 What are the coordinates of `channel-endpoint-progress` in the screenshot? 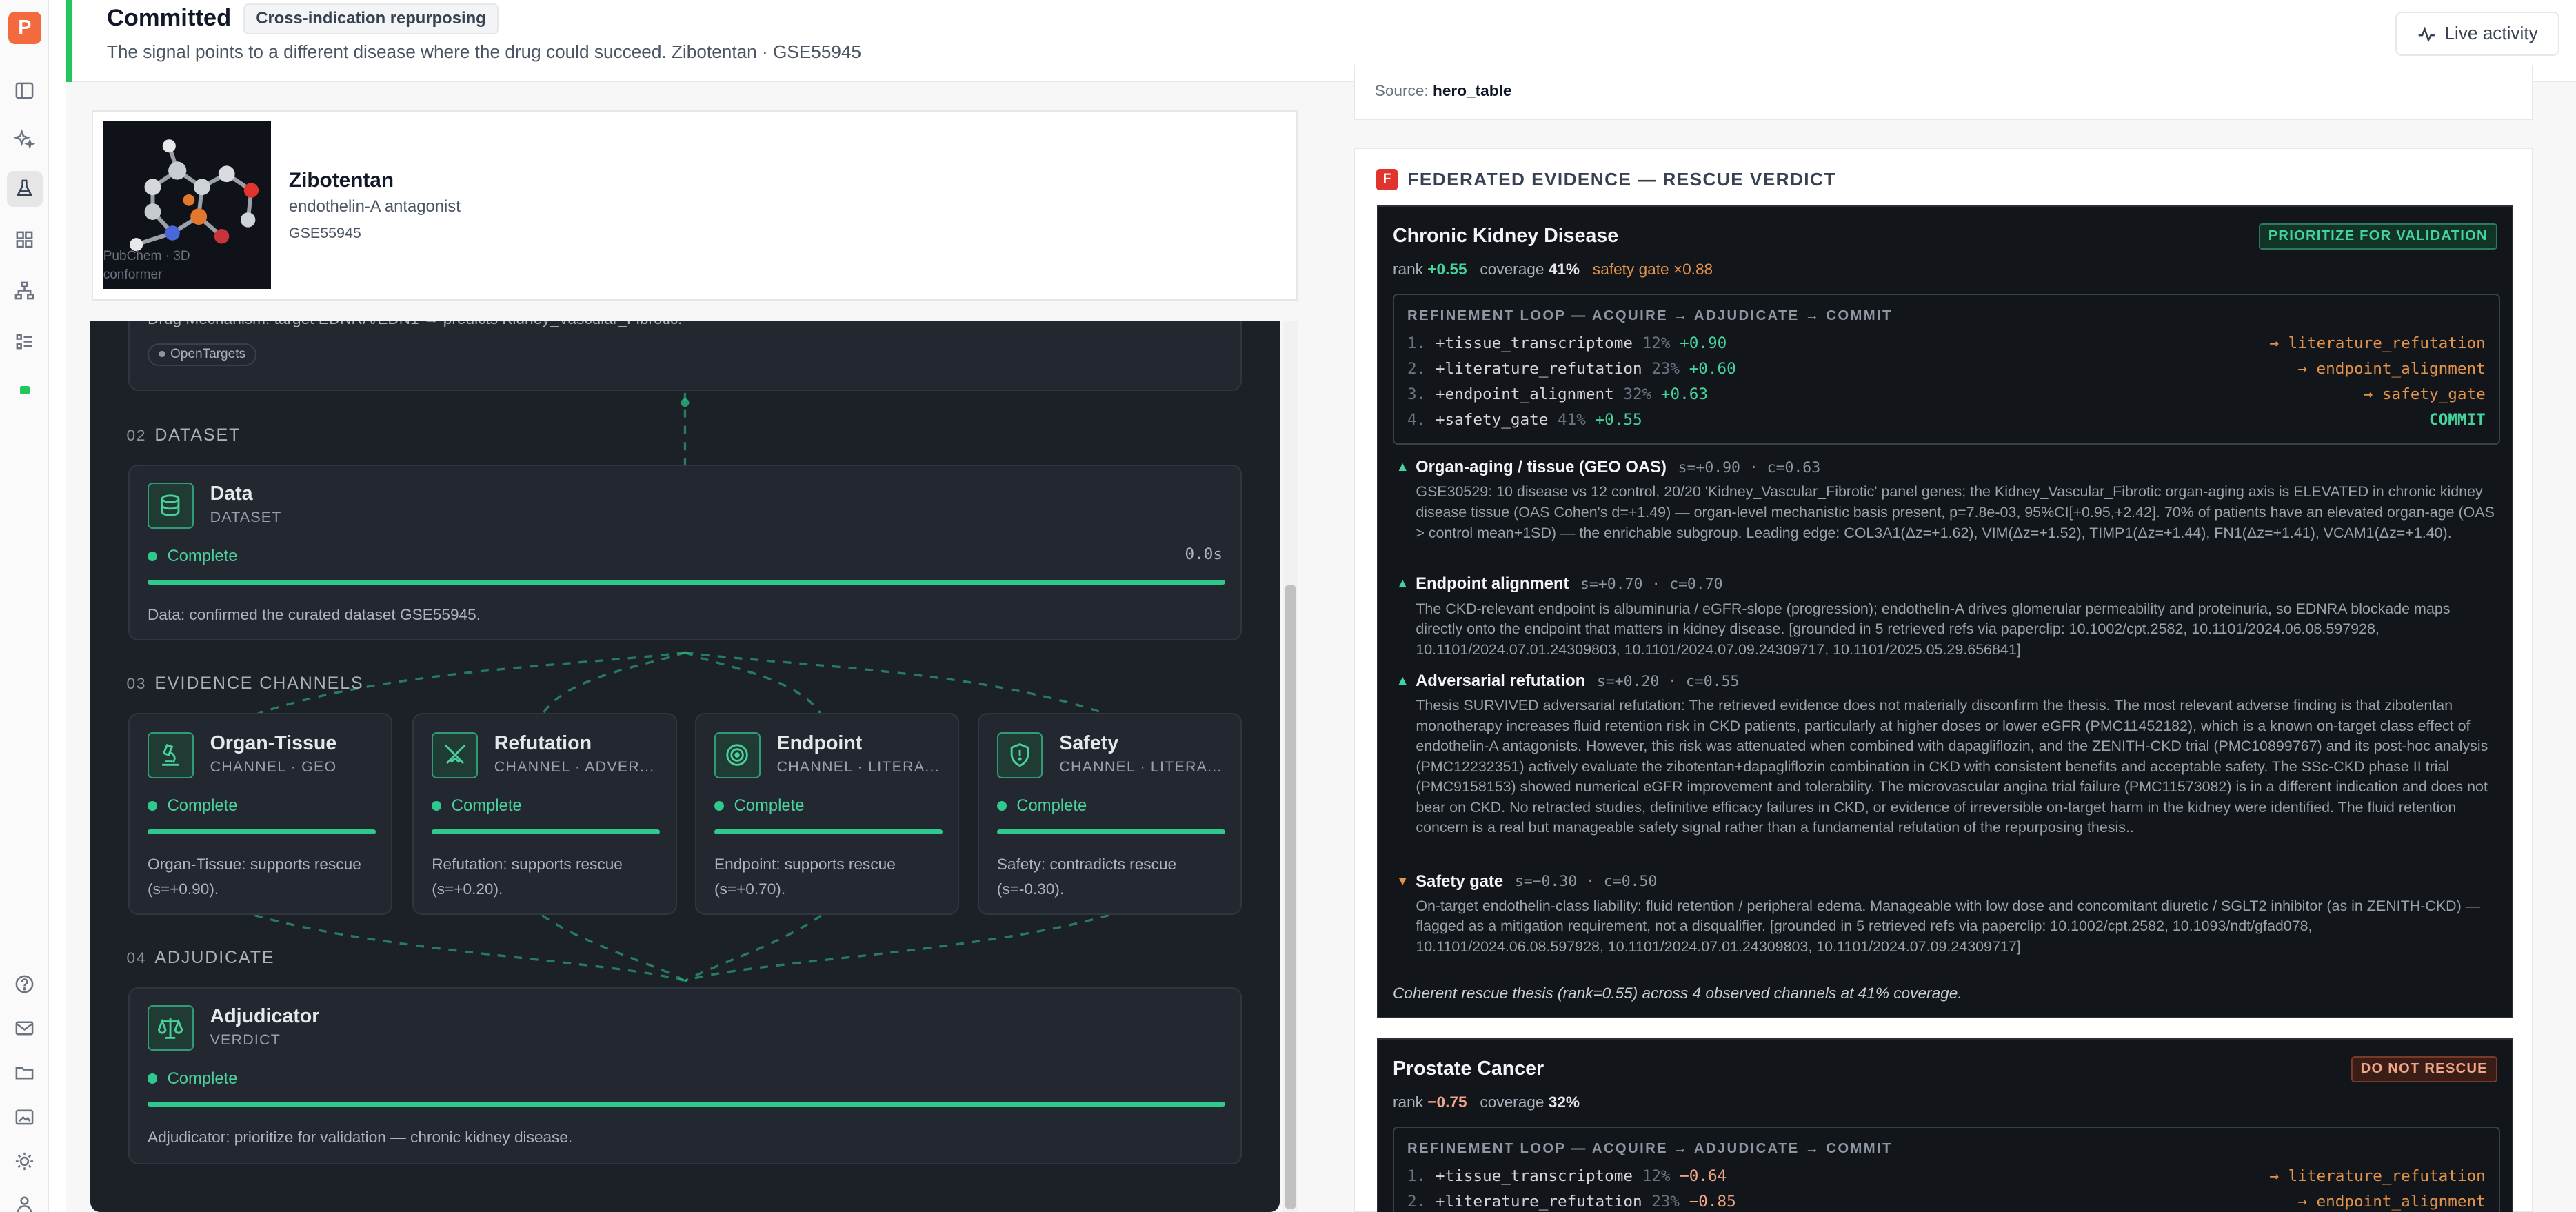 It's located at (828, 831).